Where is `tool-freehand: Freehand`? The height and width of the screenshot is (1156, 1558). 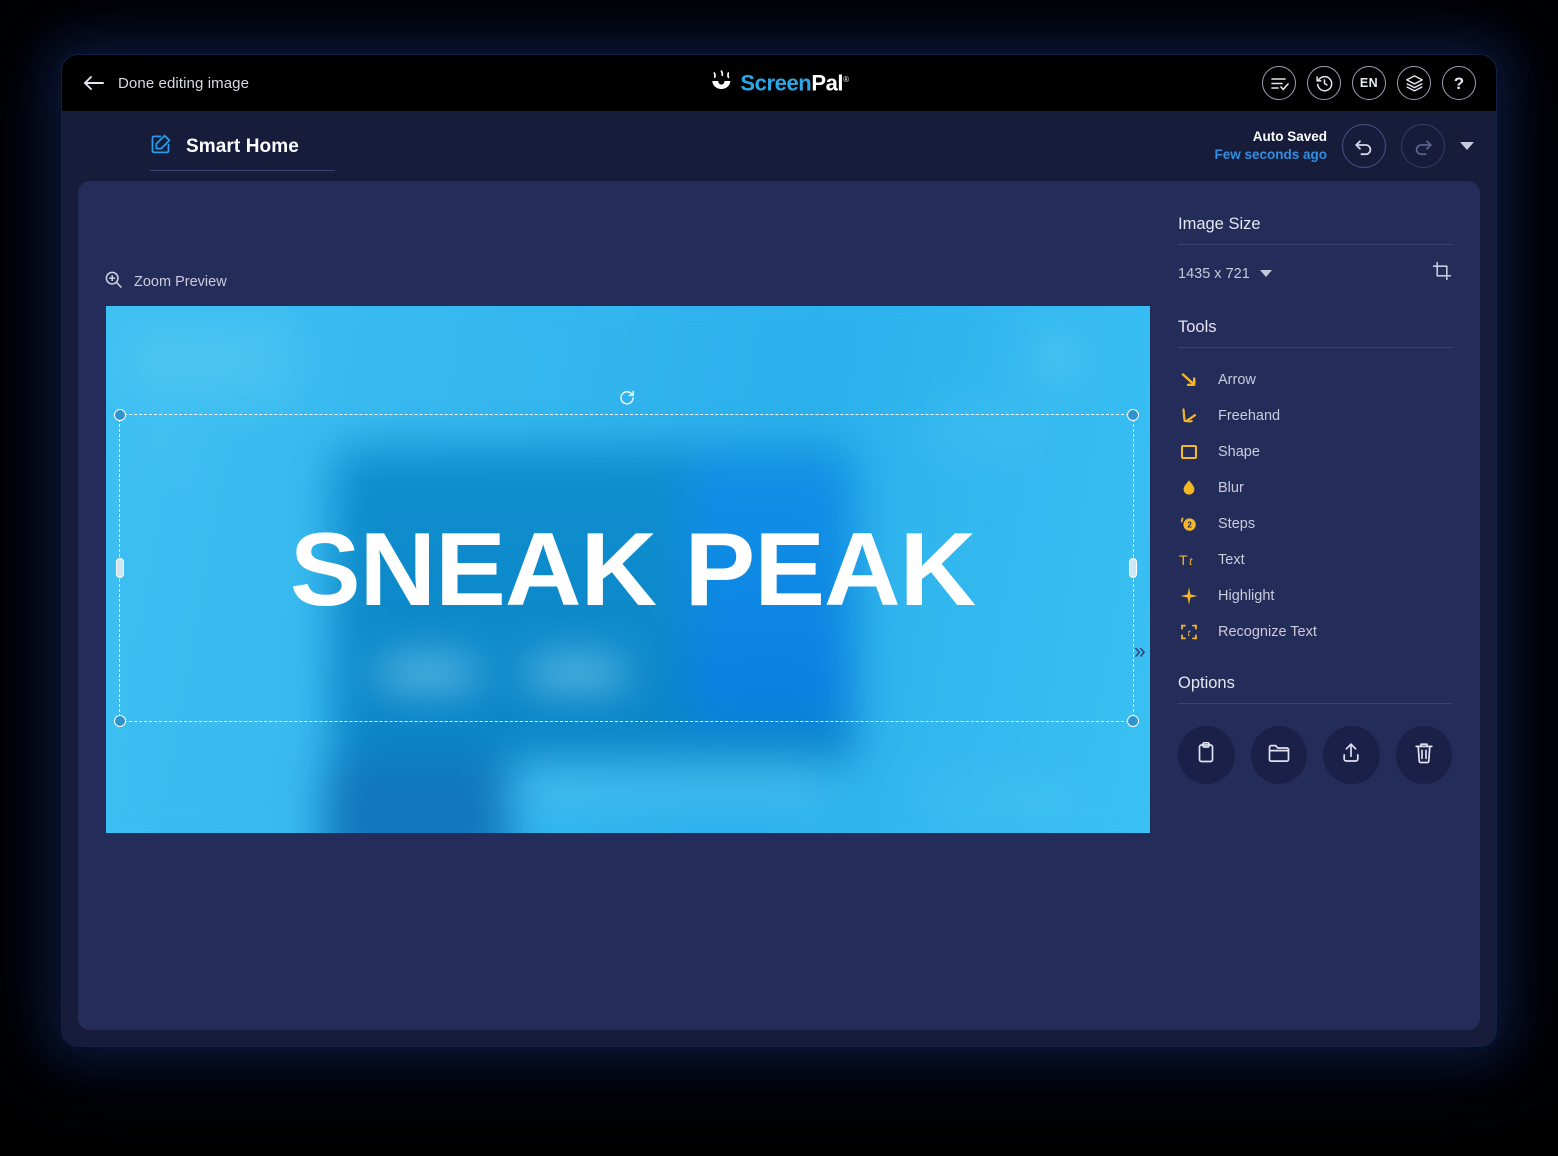
tool-freehand: Freehand is located at coordinates (1315, 416).